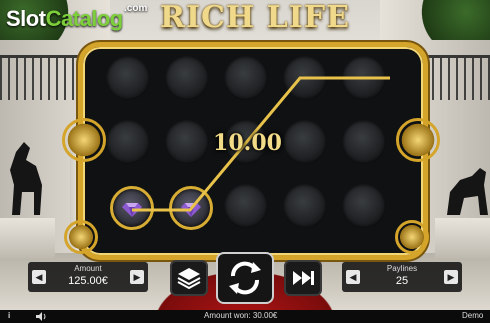 The width and height of the screenshot is (490, 323). What do you see at coordinates (241, 315) in the screenshot?
I see `amount-won-text: Amount won: 30.00€` at bounding box center [241, 315].